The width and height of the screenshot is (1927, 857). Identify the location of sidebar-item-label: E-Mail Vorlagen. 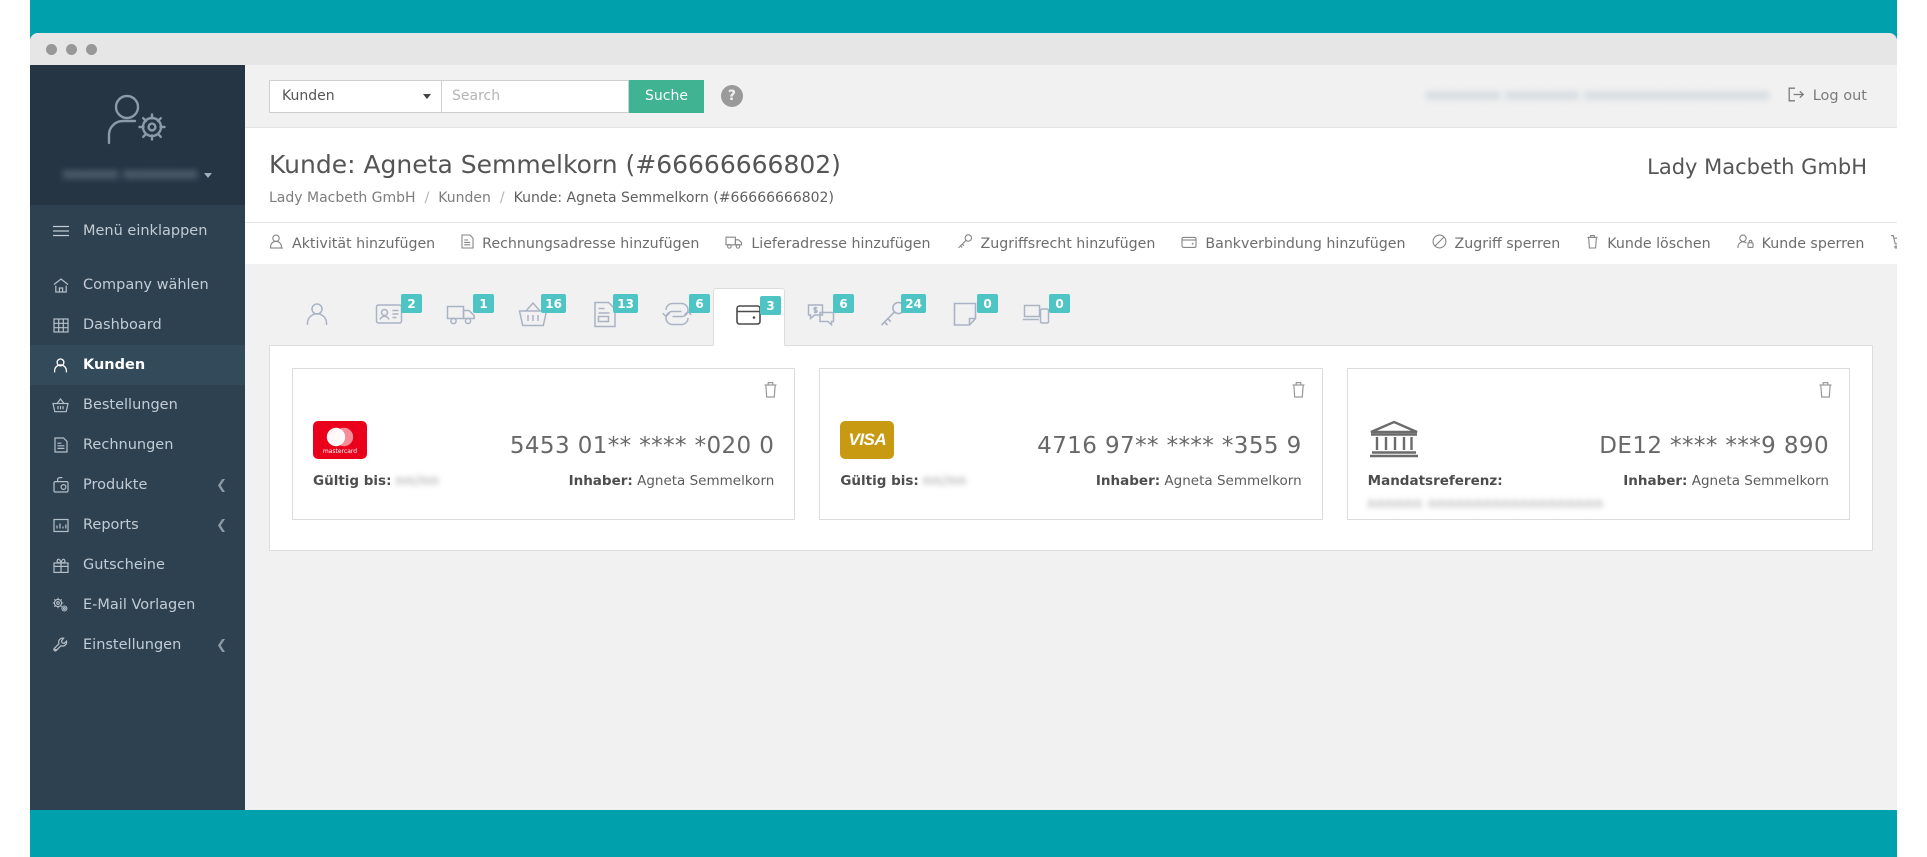
(139, 605).